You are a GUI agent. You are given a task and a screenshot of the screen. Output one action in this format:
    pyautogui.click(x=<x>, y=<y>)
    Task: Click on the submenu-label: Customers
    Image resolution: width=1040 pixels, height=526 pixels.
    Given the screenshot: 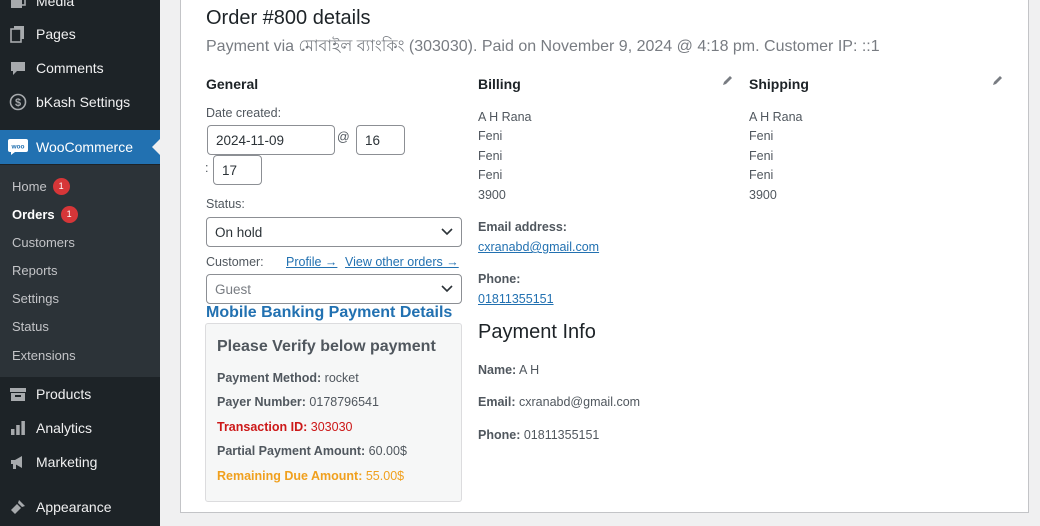 What is the action you would take?
    pyautogui.click(x=43, y=242)
    